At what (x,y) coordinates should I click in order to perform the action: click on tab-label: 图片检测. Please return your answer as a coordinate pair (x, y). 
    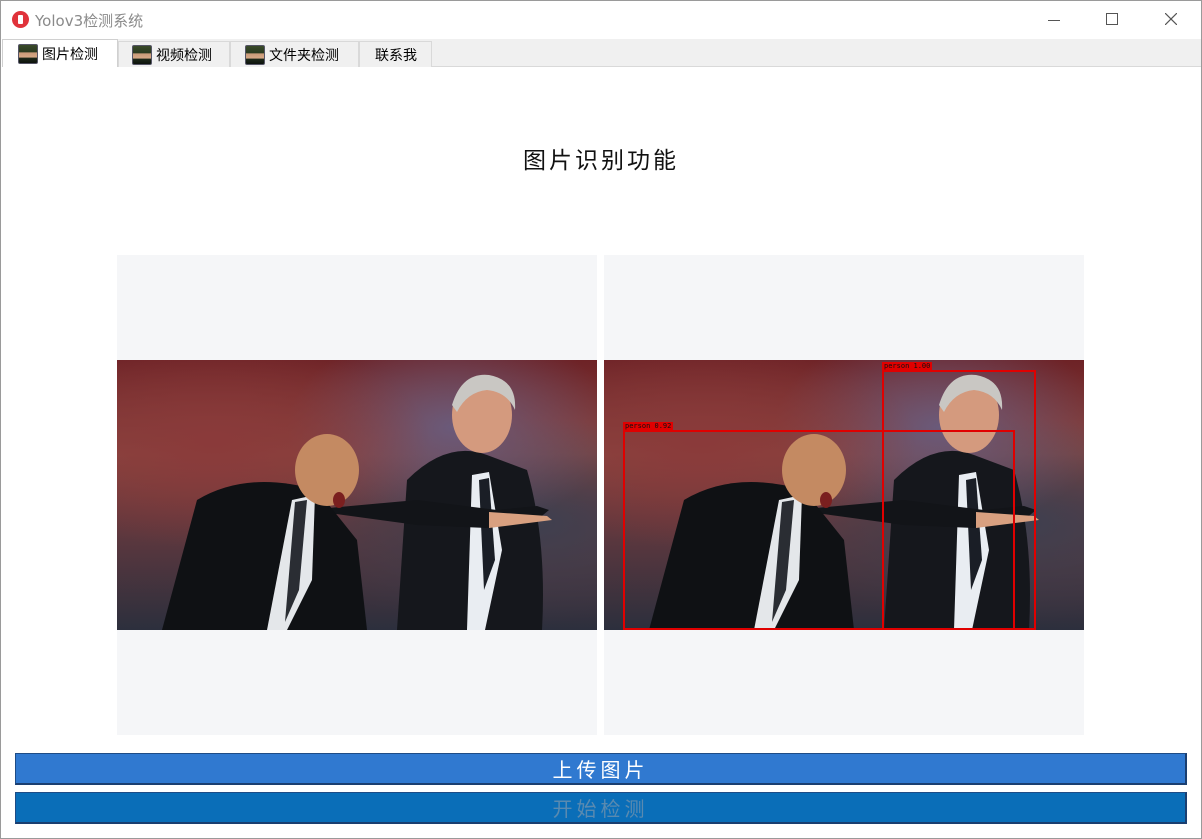
    Looking at the image, I should click on (70, 54).